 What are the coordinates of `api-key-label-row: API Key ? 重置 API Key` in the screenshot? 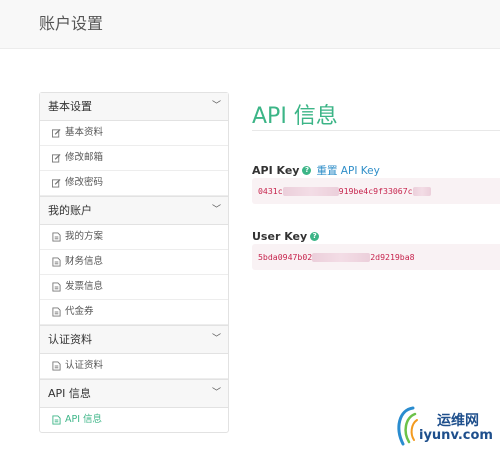 It's located at (316, 170).